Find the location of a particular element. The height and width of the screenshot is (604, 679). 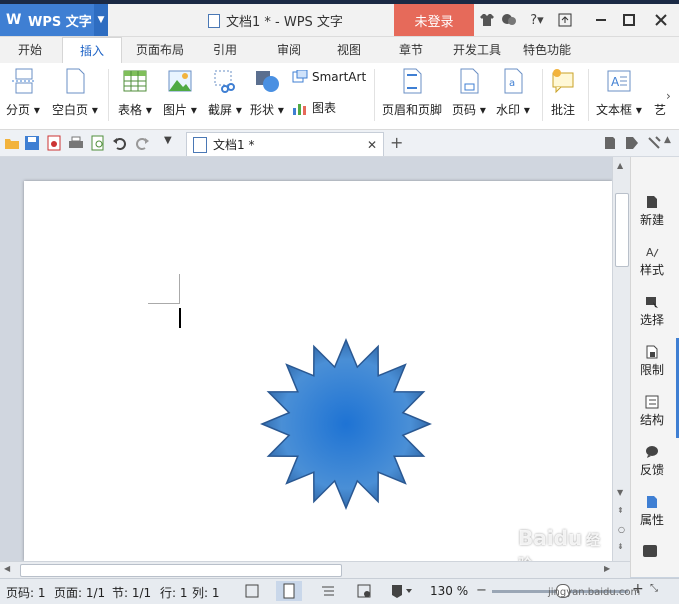

picture-label: 图片 is located at coordinates (175, 110).